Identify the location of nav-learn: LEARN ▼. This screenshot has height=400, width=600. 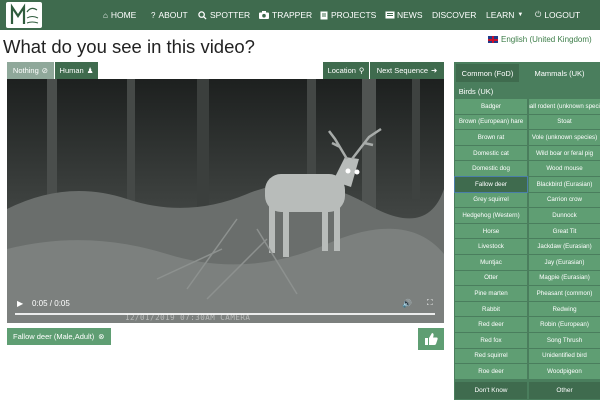
(504, 15).